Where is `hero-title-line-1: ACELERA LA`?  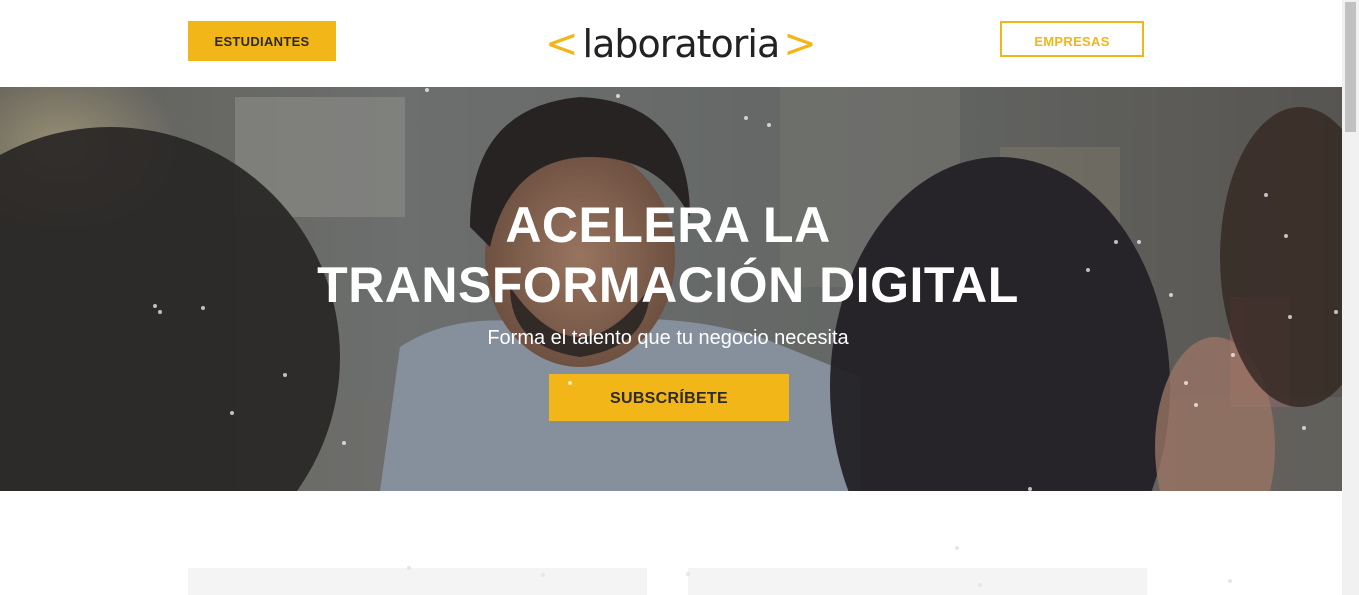 hero-title-line-1: ACELERA LA is located at coordinates (668, 225).